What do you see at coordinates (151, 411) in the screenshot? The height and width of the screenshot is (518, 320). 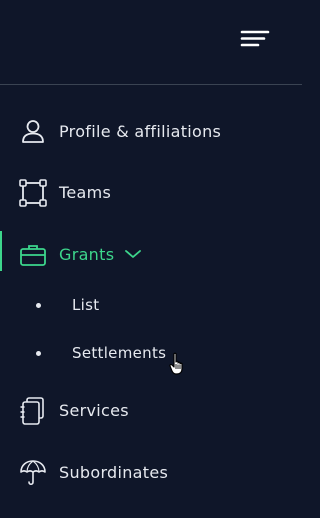 I see `sidebar-item-services: Services` at bounding box center [151, 411].